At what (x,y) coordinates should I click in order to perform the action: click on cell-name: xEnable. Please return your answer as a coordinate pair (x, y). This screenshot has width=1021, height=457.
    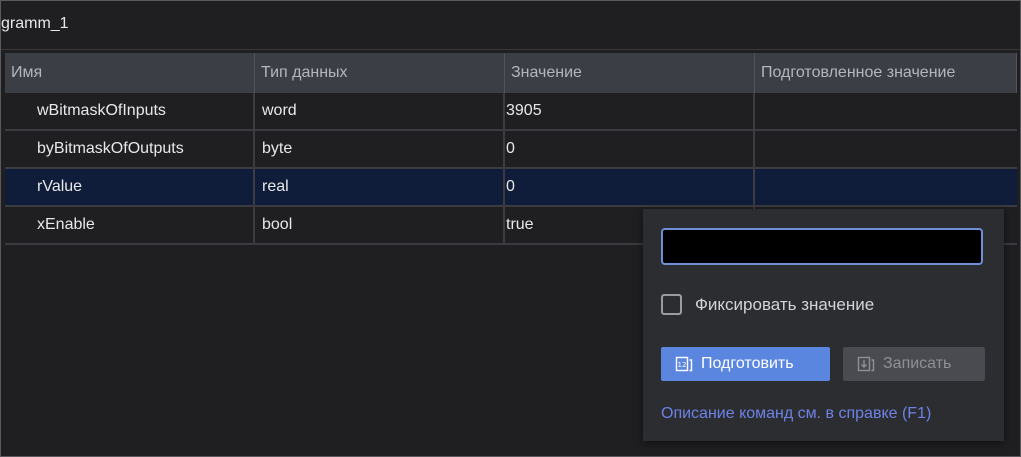
    Looking at the image, I should click on (130, 225).